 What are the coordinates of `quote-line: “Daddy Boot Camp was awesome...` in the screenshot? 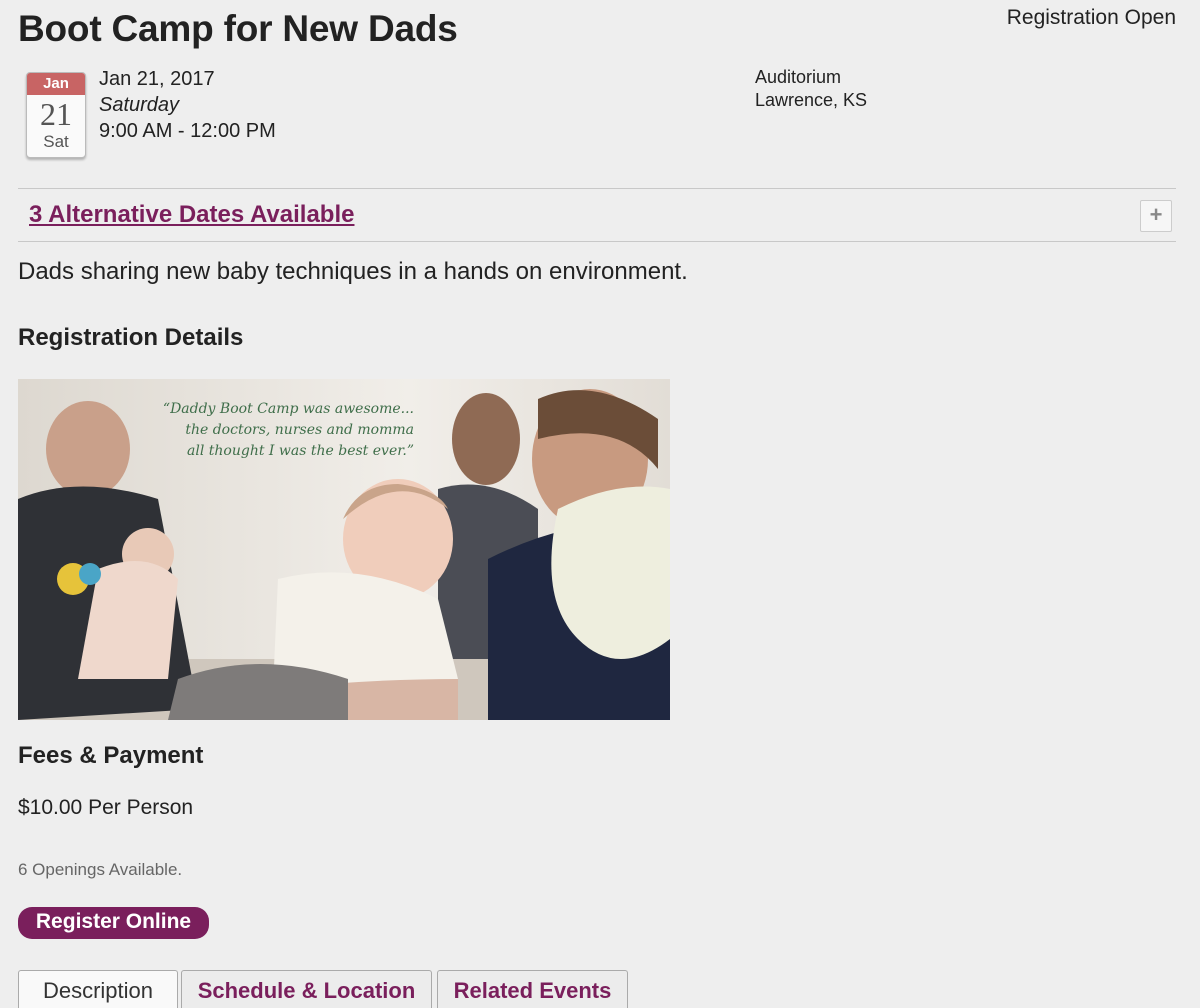 It's located at (288, 409).